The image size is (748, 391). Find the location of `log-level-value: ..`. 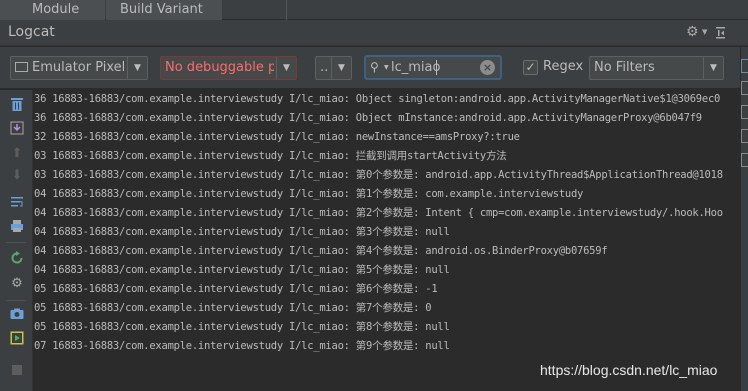

log-level-value: .. is located at coordinates (324, 67).